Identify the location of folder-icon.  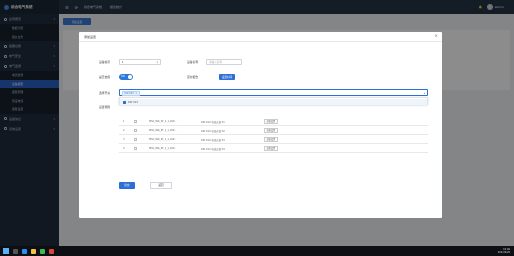
(33, 251).